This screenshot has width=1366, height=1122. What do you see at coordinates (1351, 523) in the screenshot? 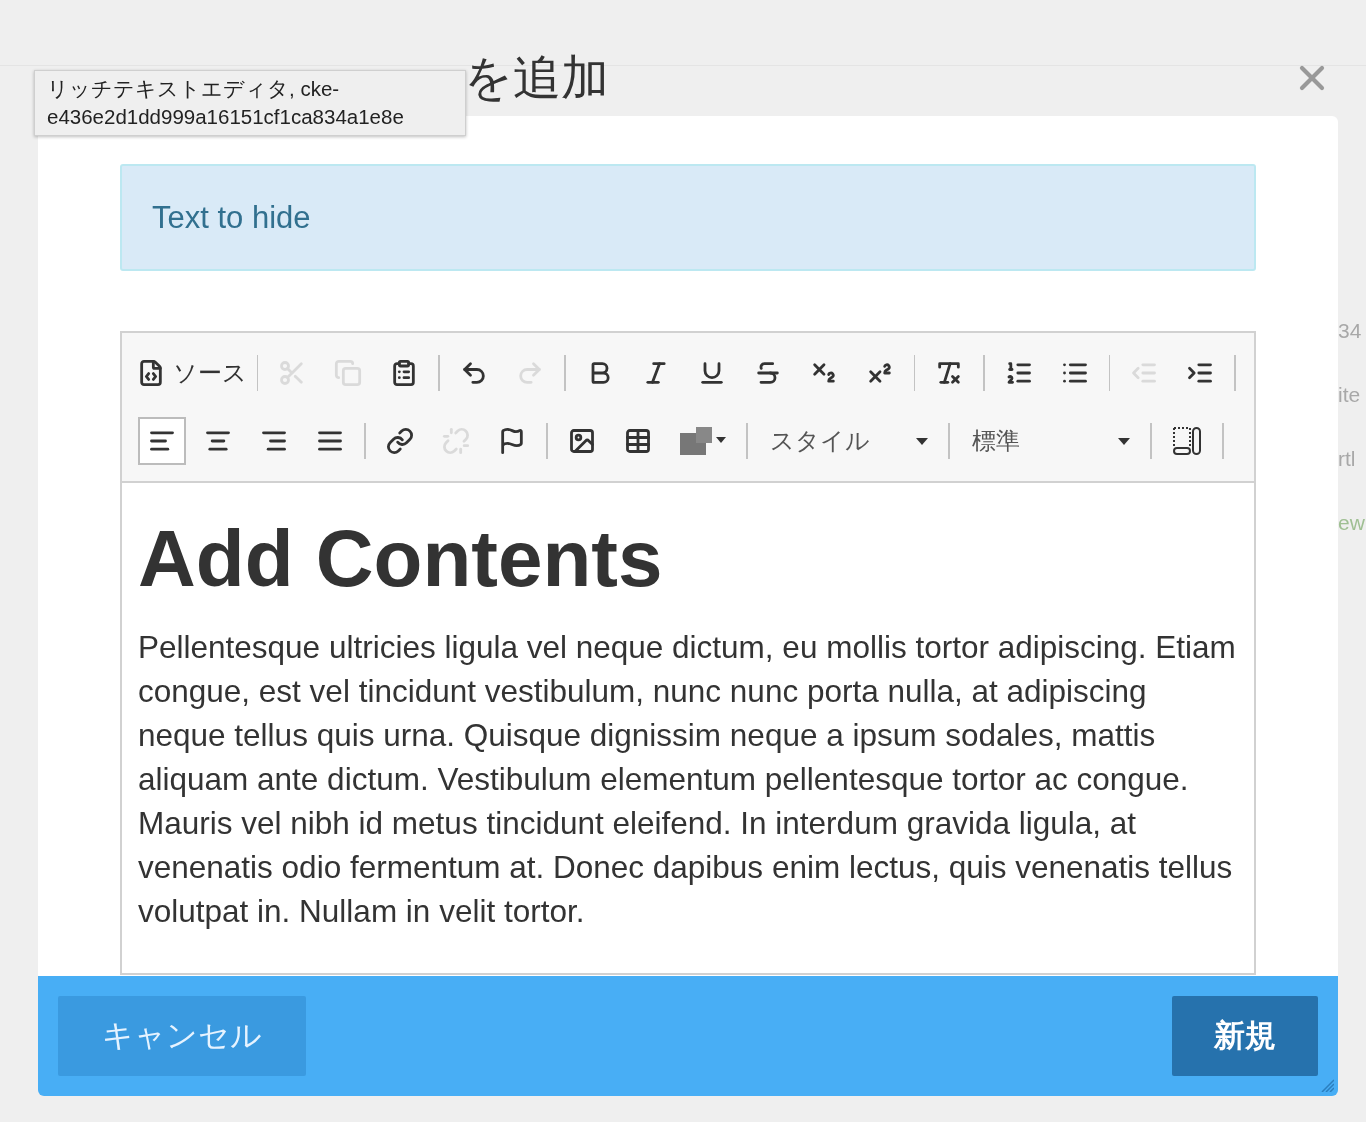
I see `background-text: ew` at bounding box center [1351, 523].